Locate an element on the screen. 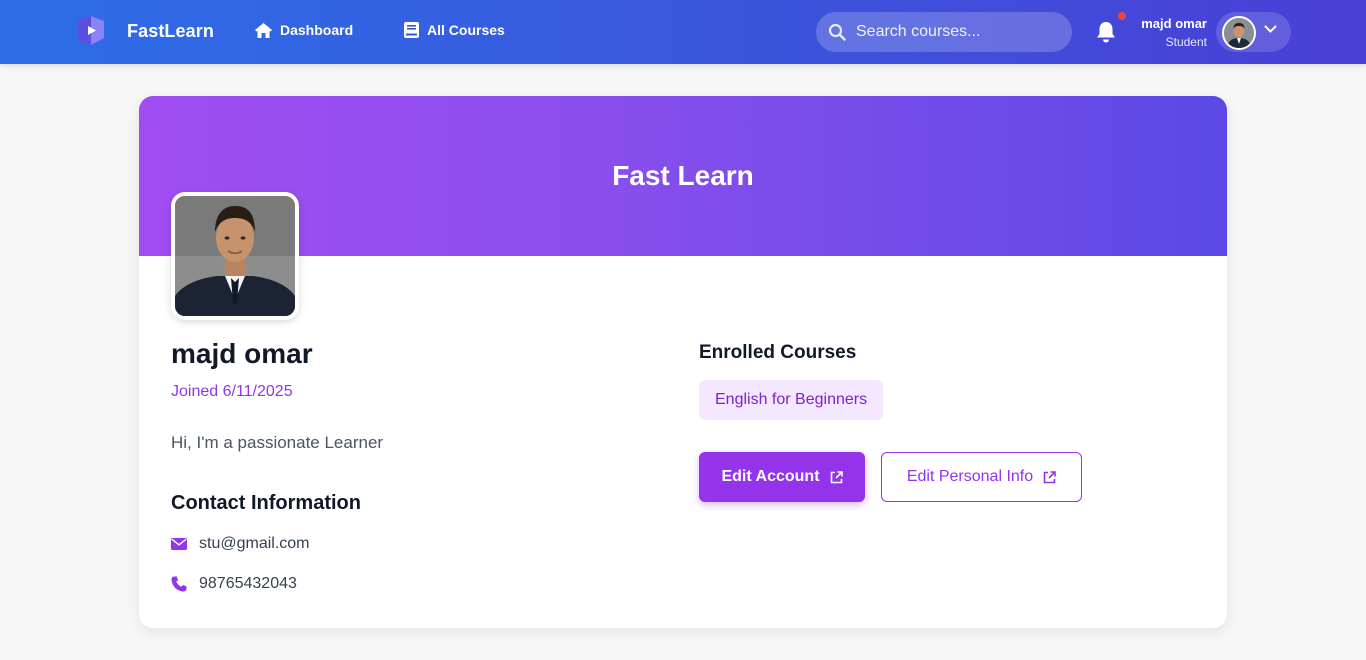 The image size is (1366, 660). edit-personal-info-button: Edit Personal Info is located at coordinates (981, 477).